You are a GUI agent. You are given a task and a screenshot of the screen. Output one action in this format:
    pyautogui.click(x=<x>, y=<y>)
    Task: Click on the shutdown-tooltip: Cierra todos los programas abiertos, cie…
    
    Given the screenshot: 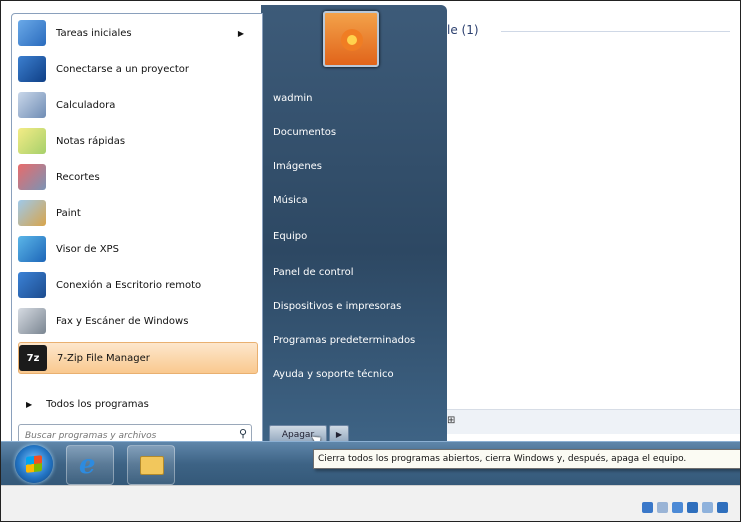 What is the action you would take?
    pyautogui.click(x=526, y=459)
    